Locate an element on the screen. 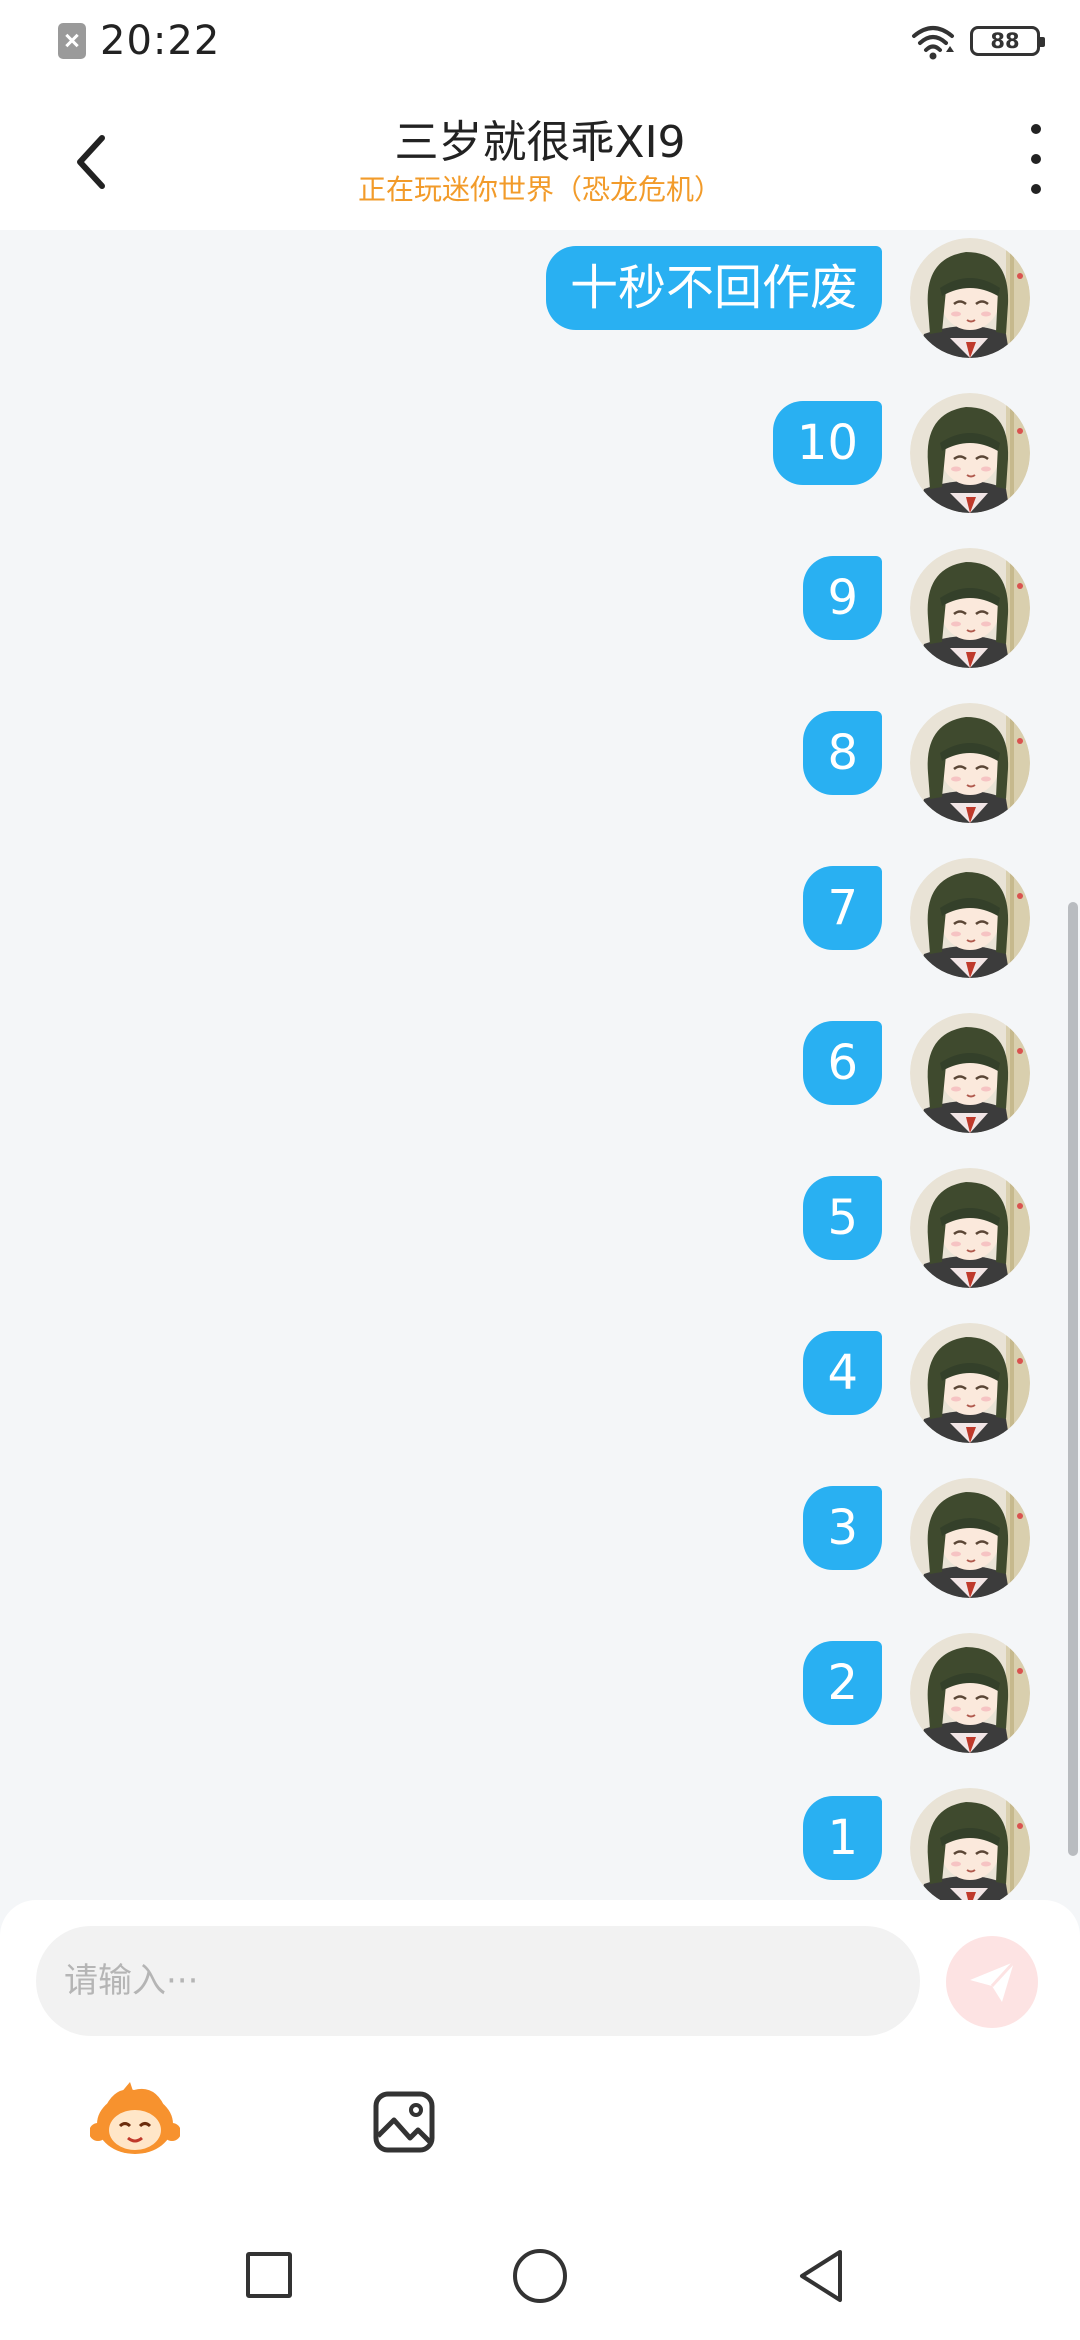  message-bubble: 3 is located at coordinates (842, 1528).